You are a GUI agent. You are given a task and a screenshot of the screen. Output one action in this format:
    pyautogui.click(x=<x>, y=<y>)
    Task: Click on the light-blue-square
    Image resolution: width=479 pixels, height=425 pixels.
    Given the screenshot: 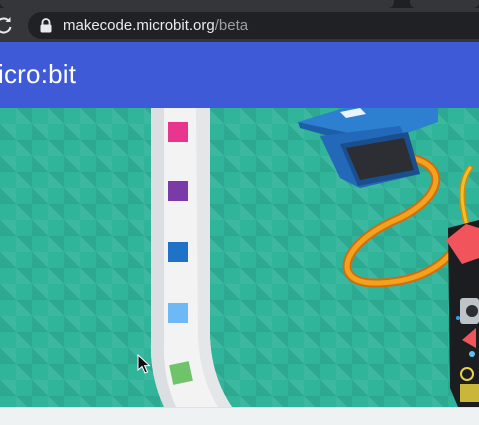 What is the action you would take?
    pyautogui.click(x=178, y=313)
    